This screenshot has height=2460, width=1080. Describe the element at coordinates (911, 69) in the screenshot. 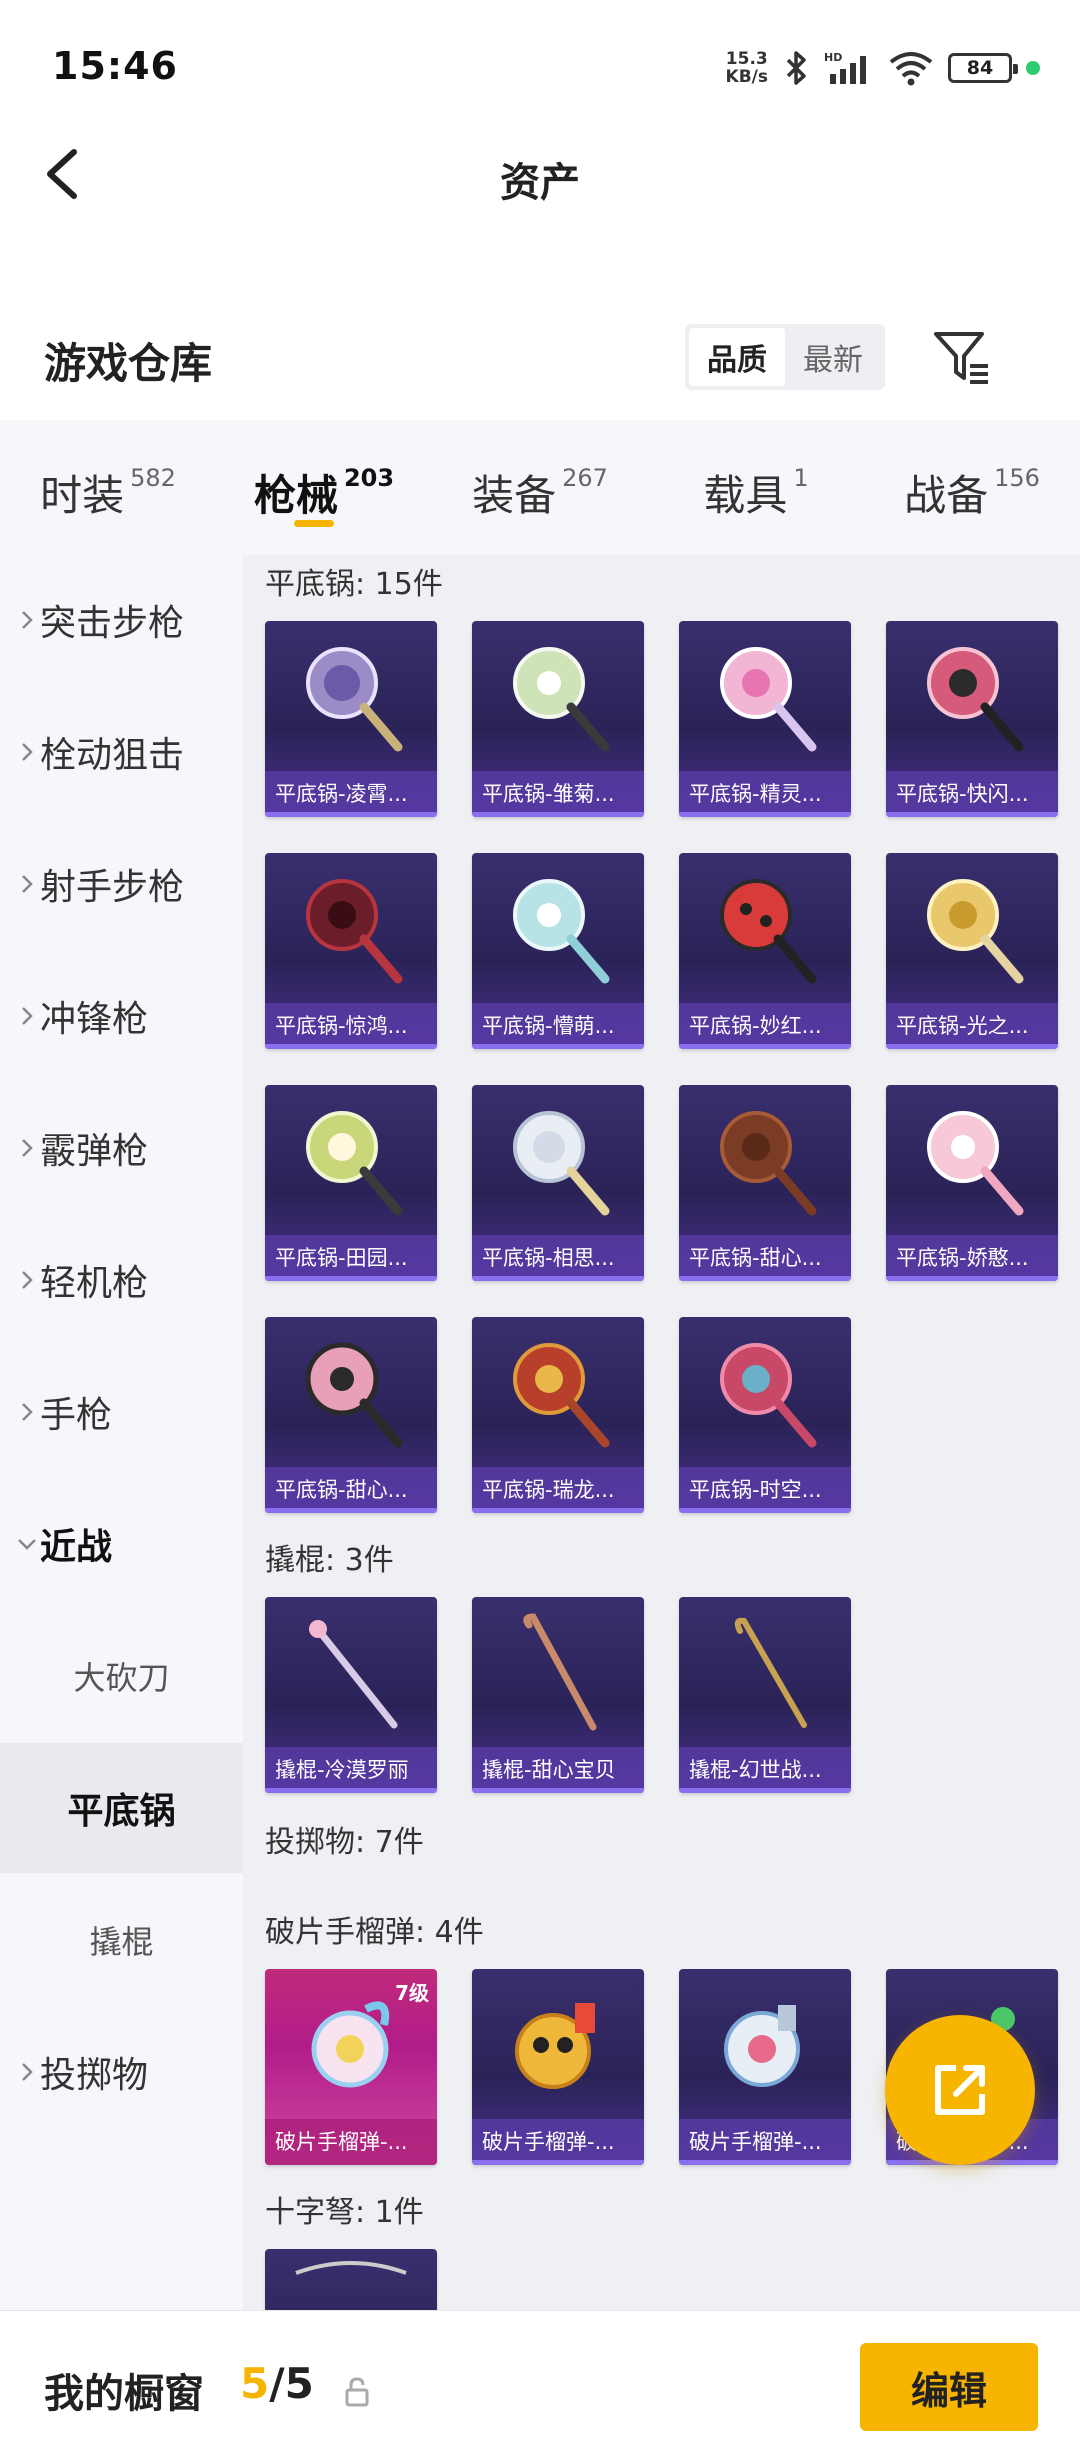

I see `wifi-icon` at that location.